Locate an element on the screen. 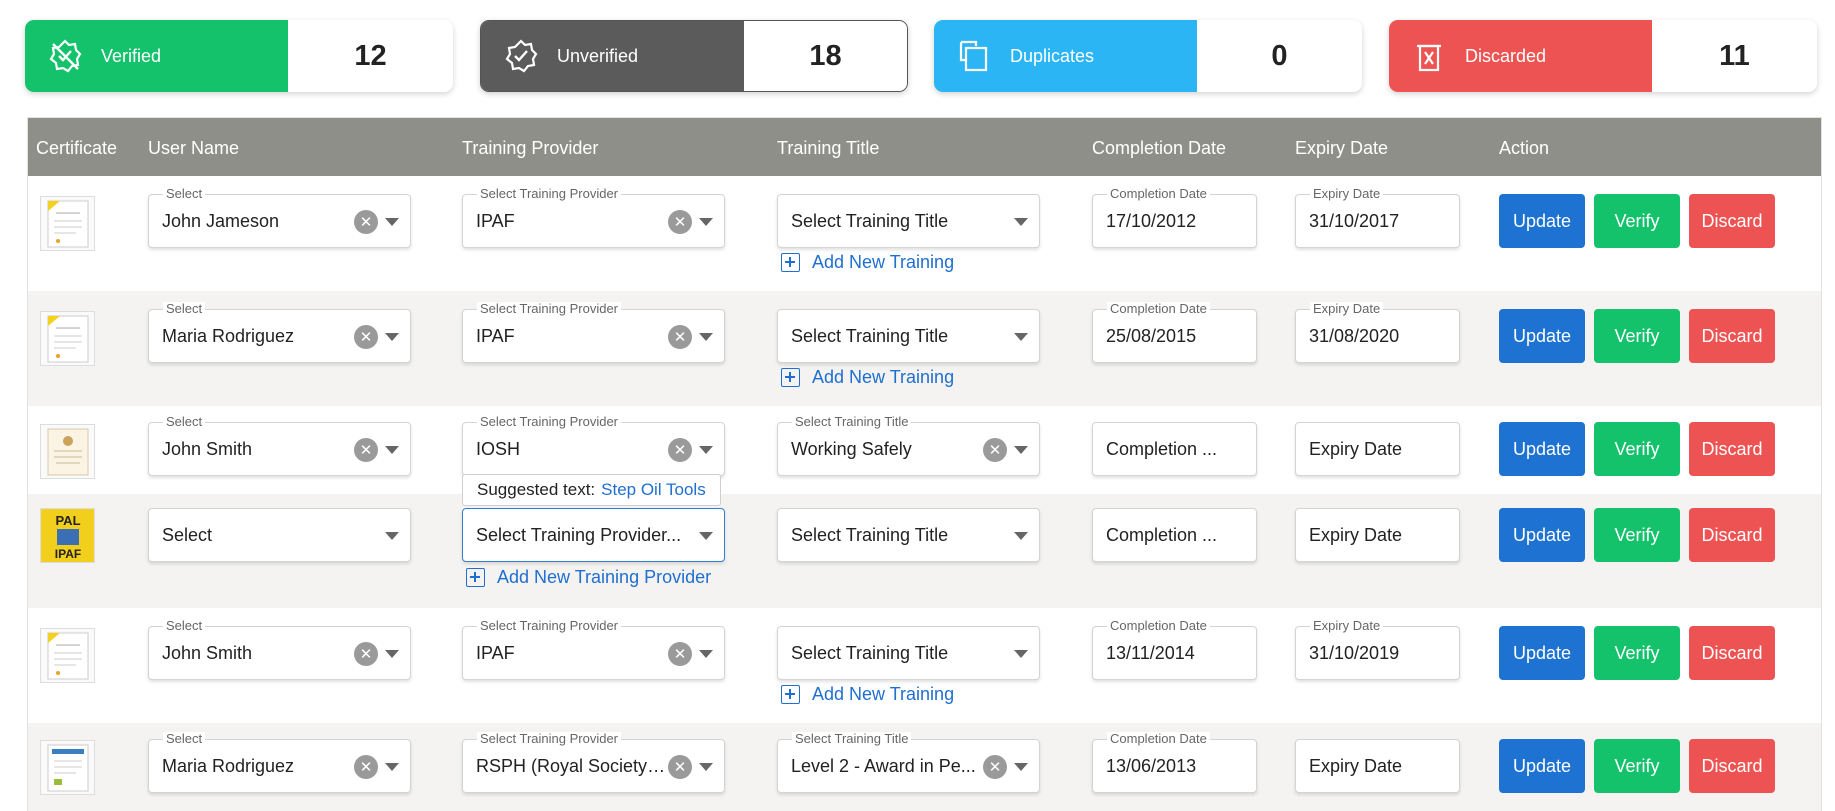 The image size is (1835, 811). stat-label: Unverified is located at coordinates (598, 55).